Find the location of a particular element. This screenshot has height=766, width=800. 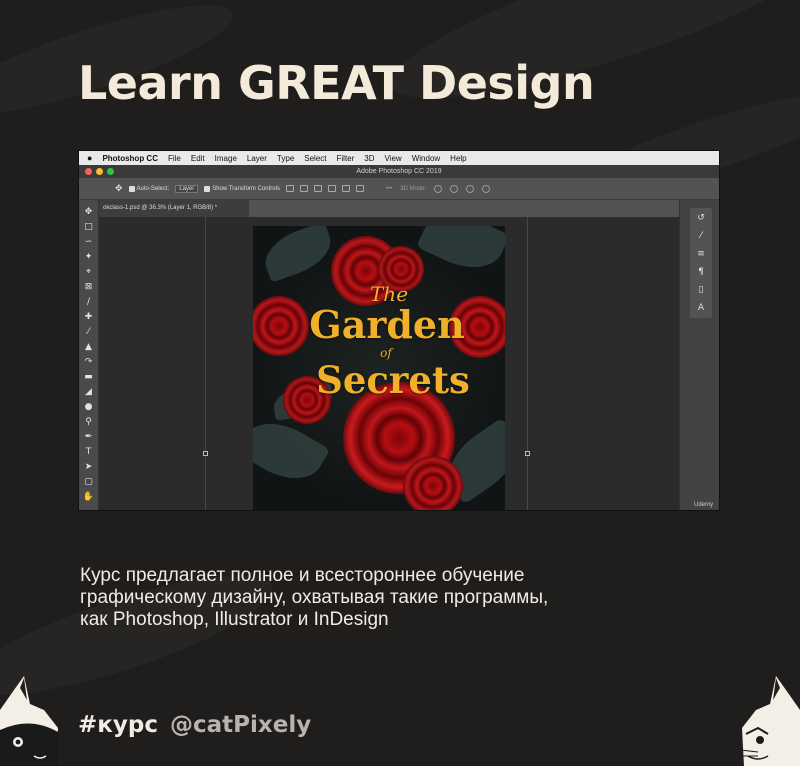

align-top-icon is located at coordinates (331, 188).